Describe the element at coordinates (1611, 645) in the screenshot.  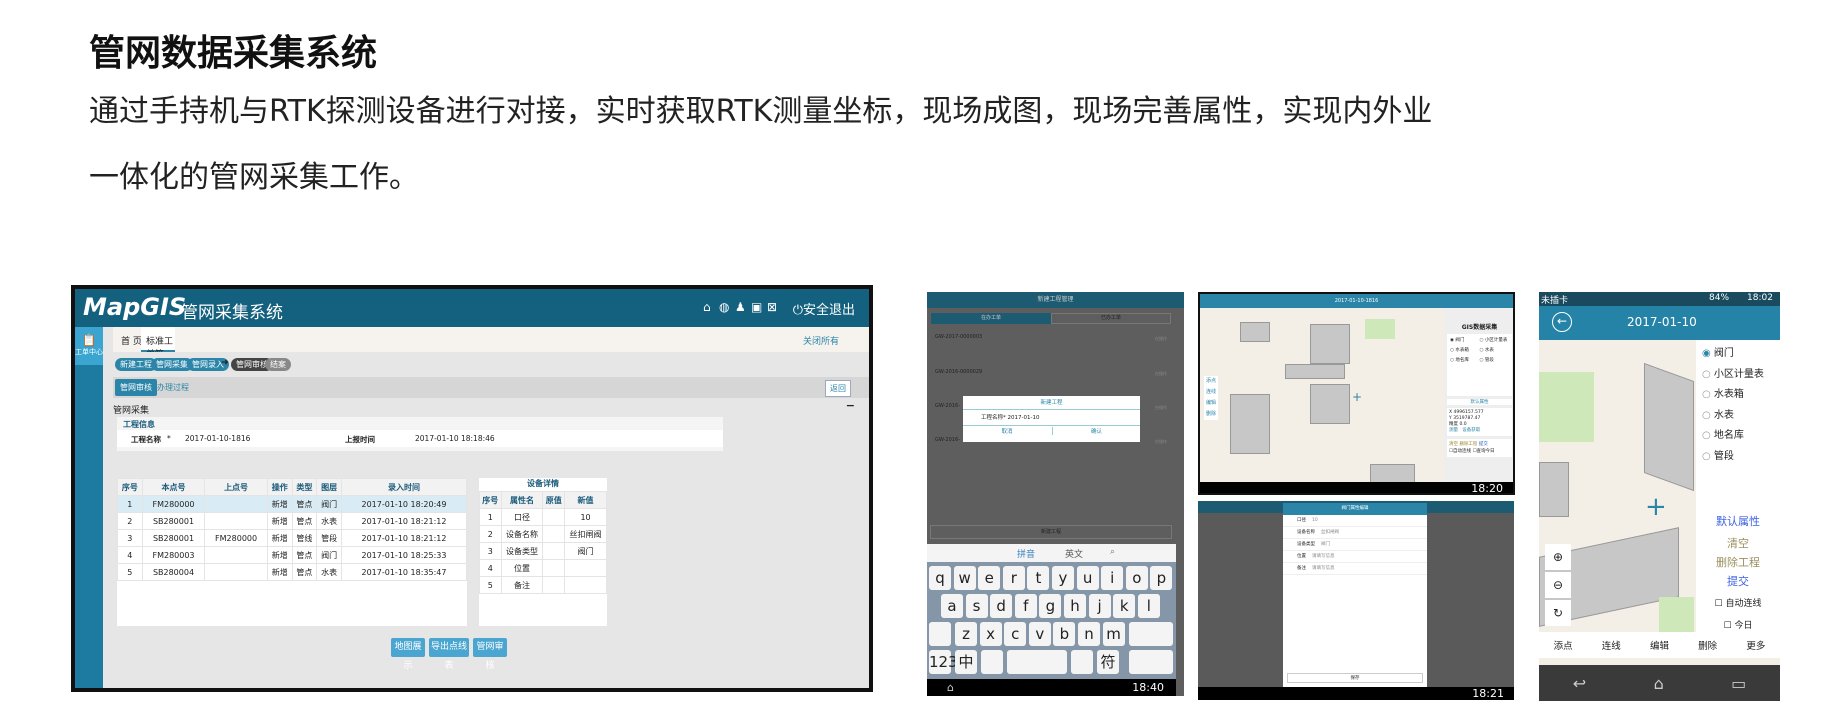
I see `tool-connect: 连线` at that location.